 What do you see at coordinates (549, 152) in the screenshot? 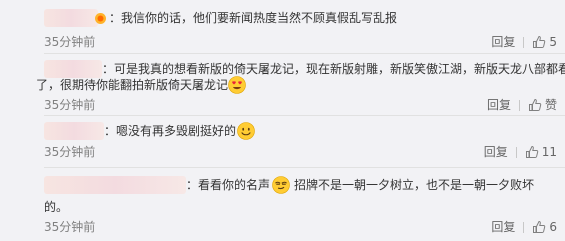
I see `like-count: 11` at bounding box center [549, 152].